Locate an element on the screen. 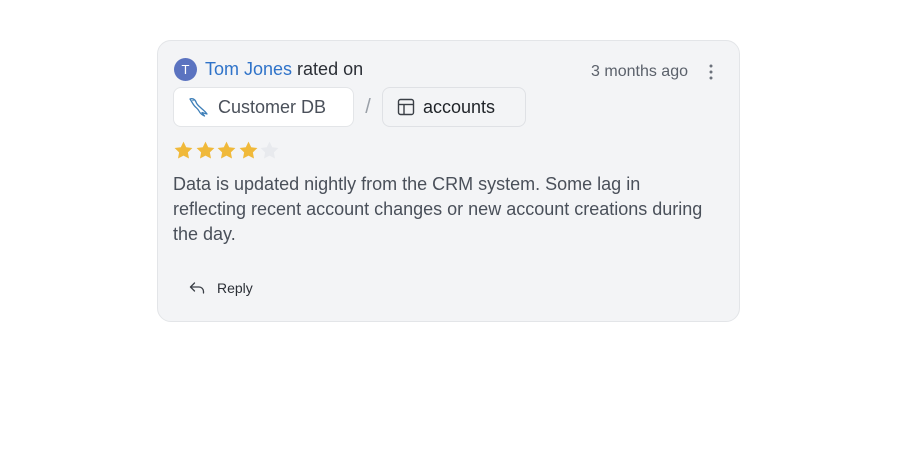 The height and width of the screenshot is (450, 900). author-link: Tom Jones is located at coordinates (248, 69).